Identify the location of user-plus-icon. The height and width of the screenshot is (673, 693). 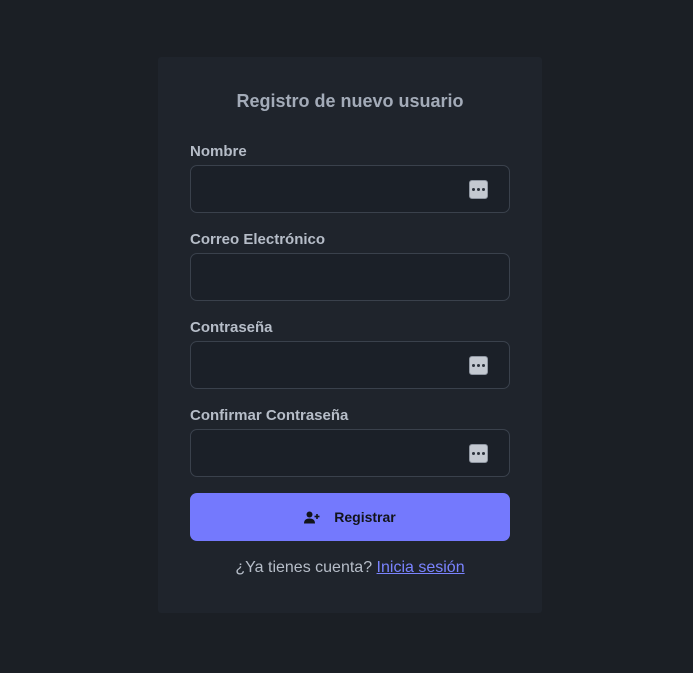
(312, 517).